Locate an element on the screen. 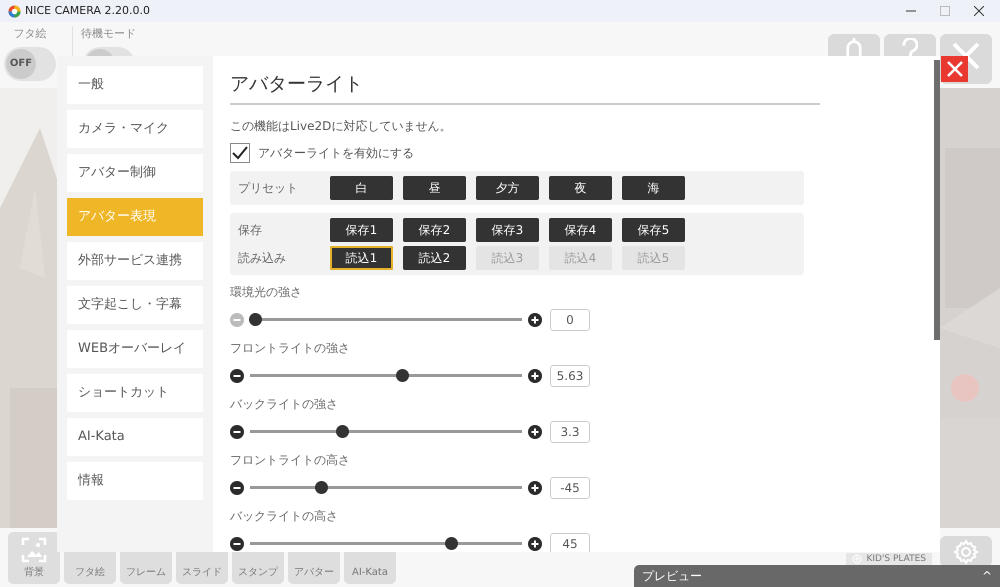  settings-button is located at coordinates (966, 551).